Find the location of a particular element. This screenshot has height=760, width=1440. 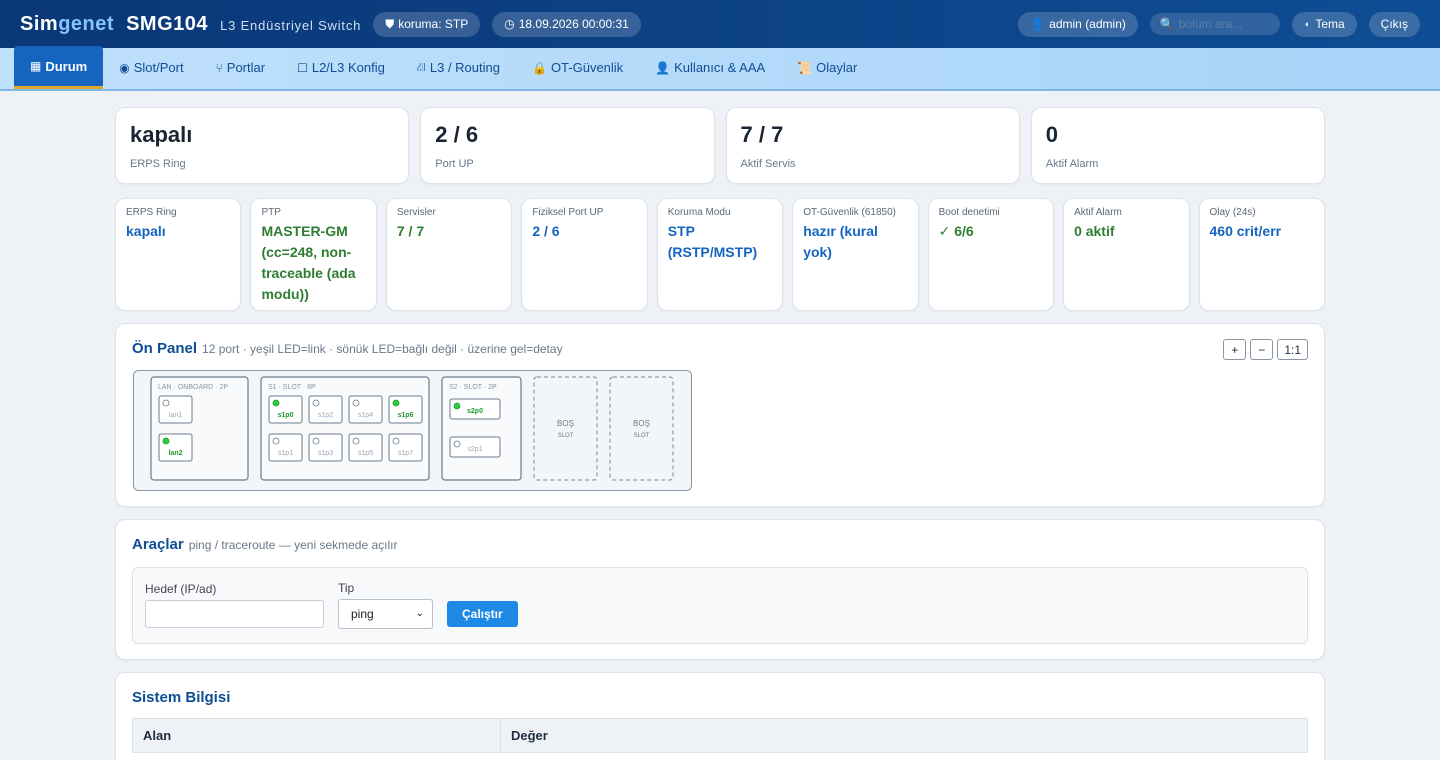

port-label: s1p6 is located at coordinates (406, 415).